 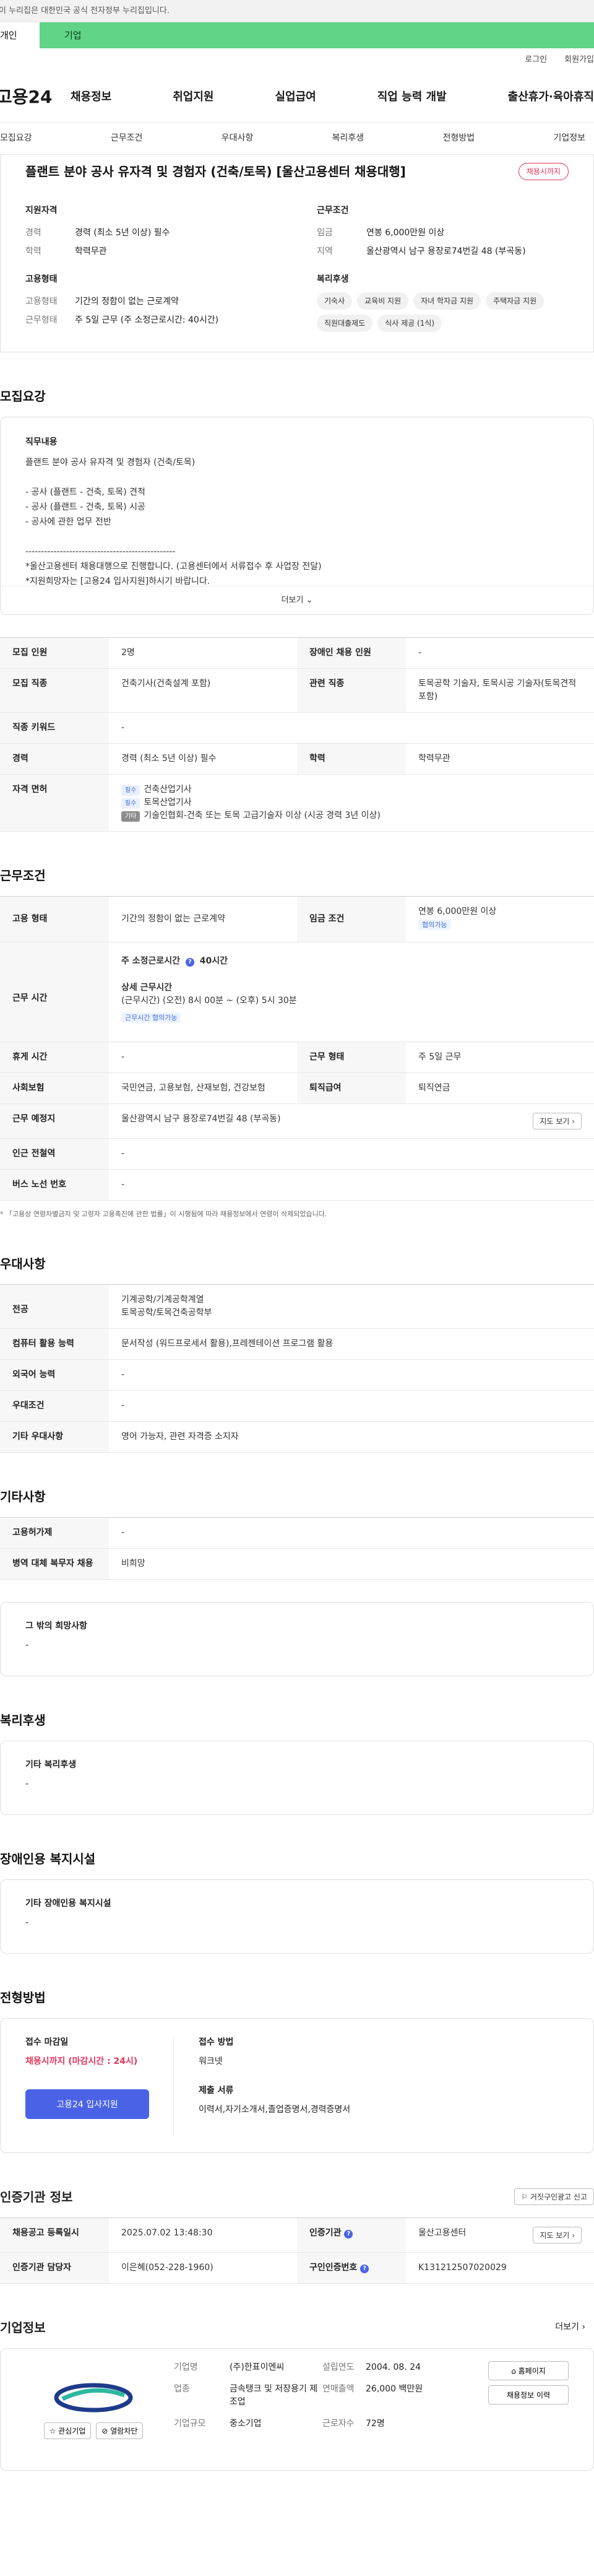 What do you see at coordinates (536, 60) in the screenshot?
I see `login-link: 로그인` at bounding box center [536, 60].